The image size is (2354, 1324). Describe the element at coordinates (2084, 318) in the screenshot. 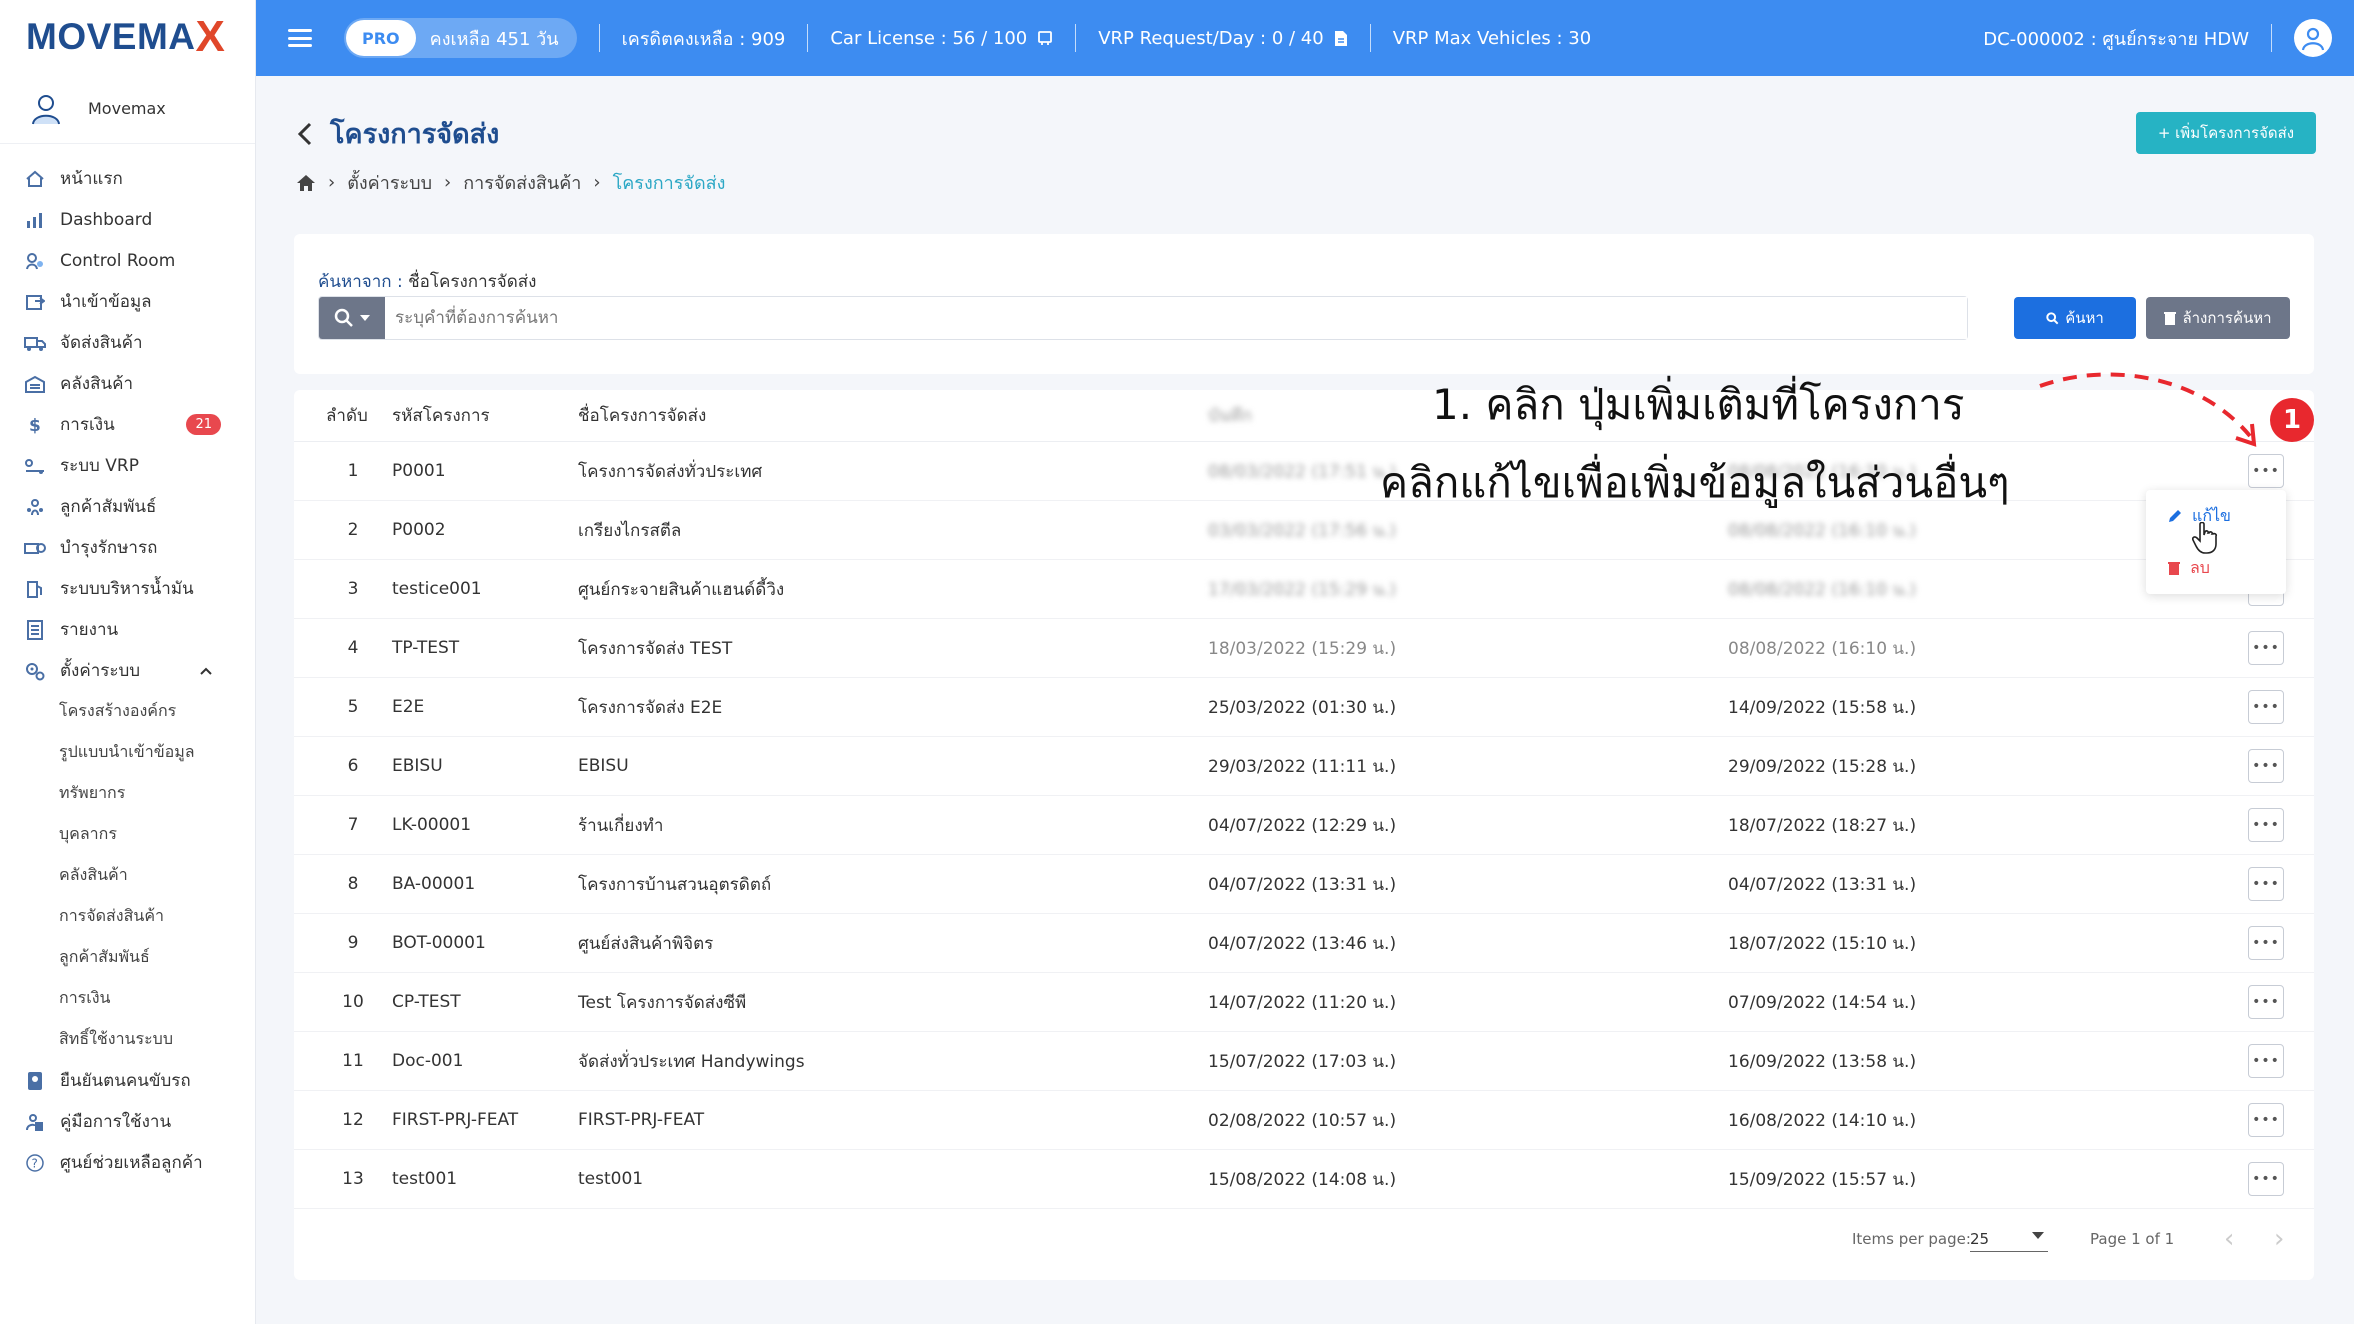

I see `search-button-label: ค้นหา` at that location.